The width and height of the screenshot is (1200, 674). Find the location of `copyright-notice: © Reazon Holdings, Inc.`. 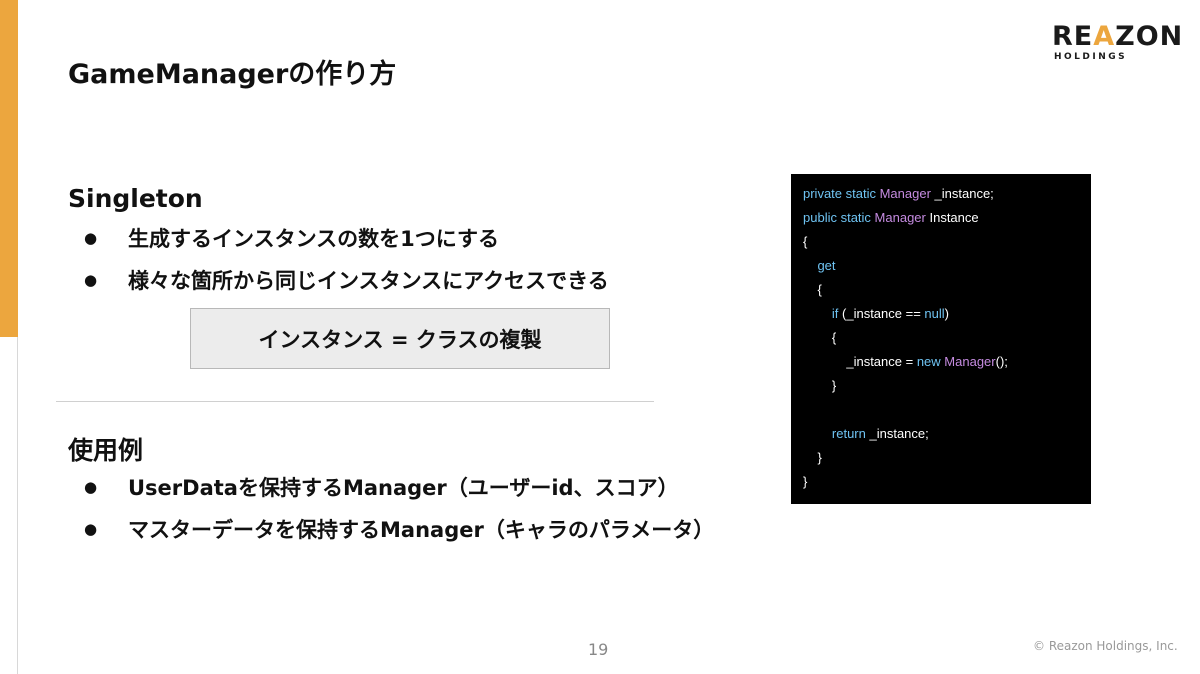

copyright-notice: © Reazon Holdings, Inc. is located at coordinates (1105, 646).